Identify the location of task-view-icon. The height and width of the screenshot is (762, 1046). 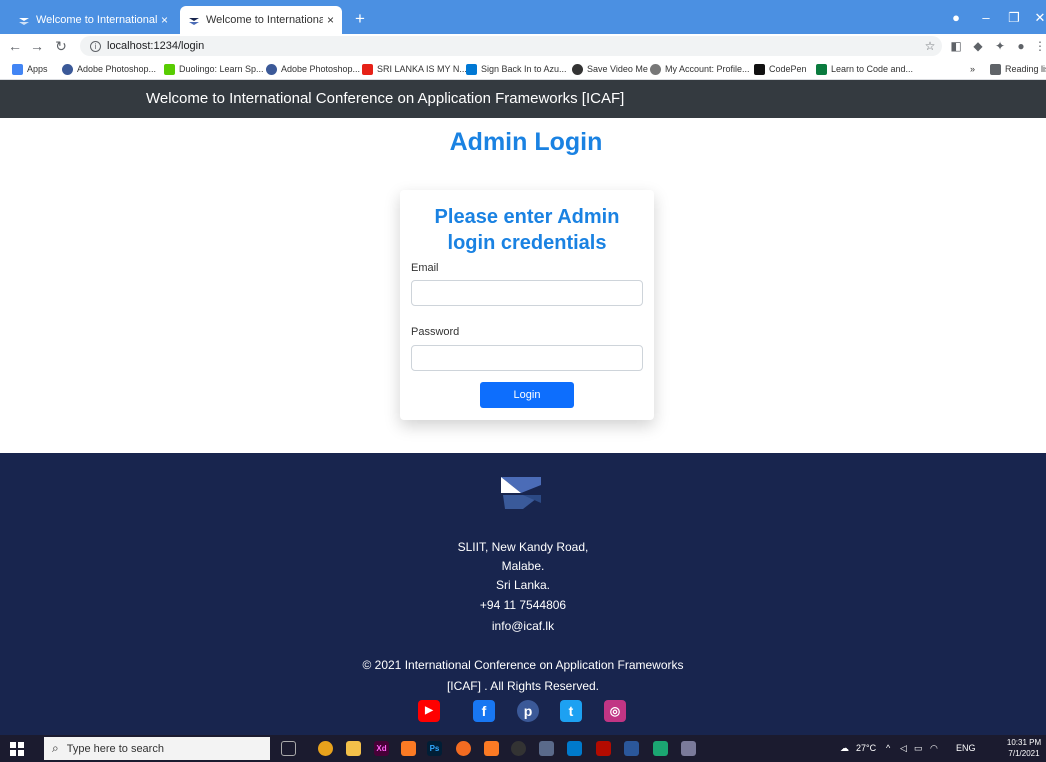
(288, 748).